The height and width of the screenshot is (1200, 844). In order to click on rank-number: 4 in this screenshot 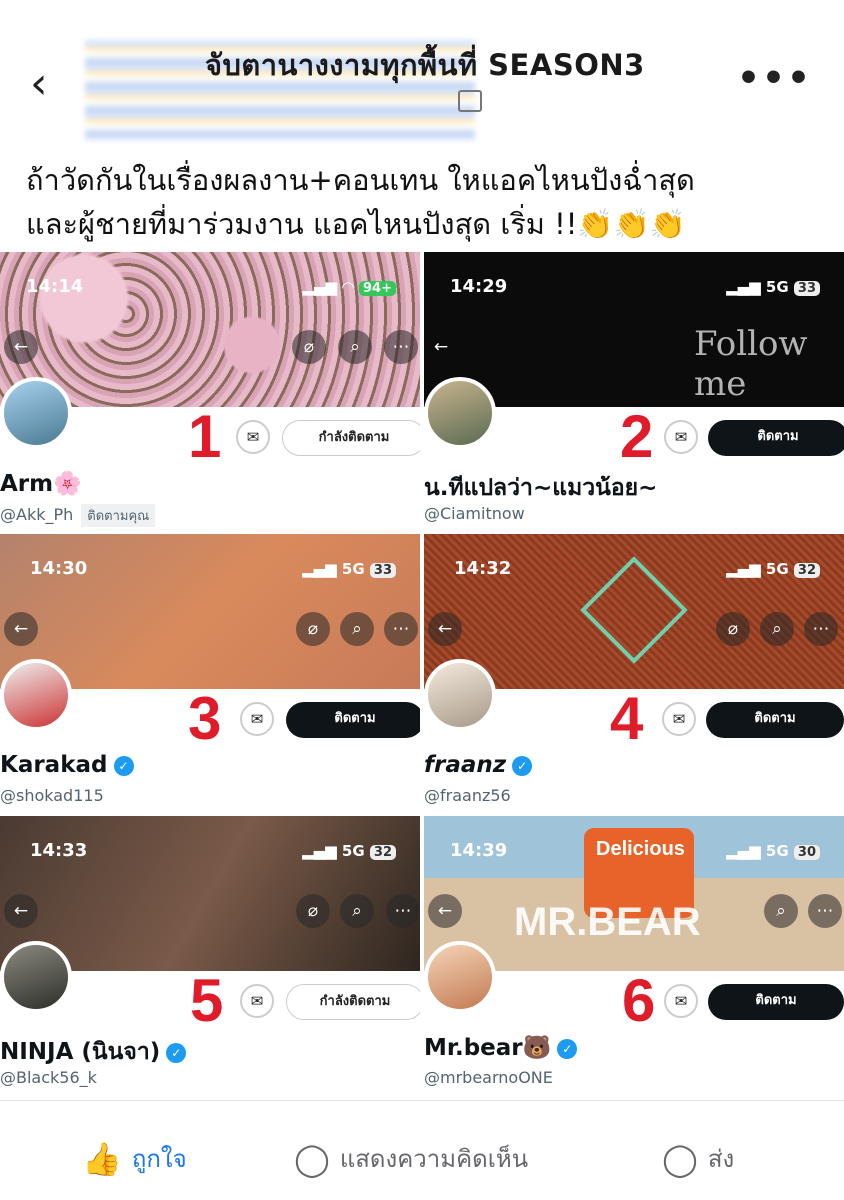, I will do `click(627, 718)`.